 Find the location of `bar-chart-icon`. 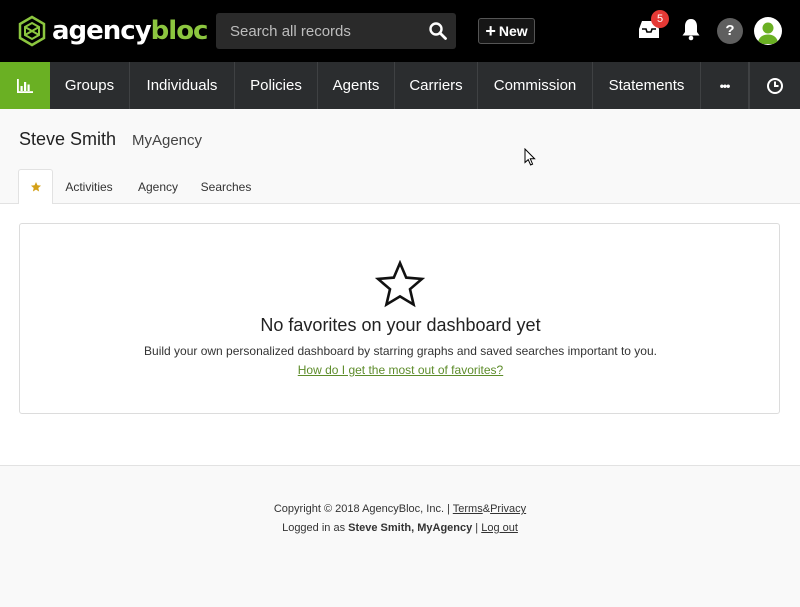

bar-chart-icon is located at coordinates (25, 85).